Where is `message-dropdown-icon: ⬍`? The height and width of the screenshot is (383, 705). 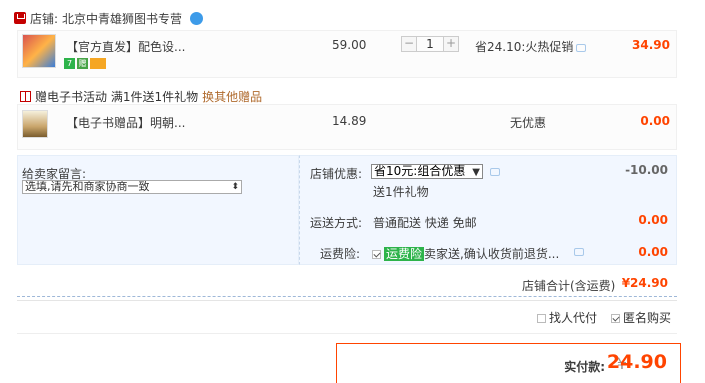
message-dropdown-icon: ⬍ is located at coordinates (235, 187).